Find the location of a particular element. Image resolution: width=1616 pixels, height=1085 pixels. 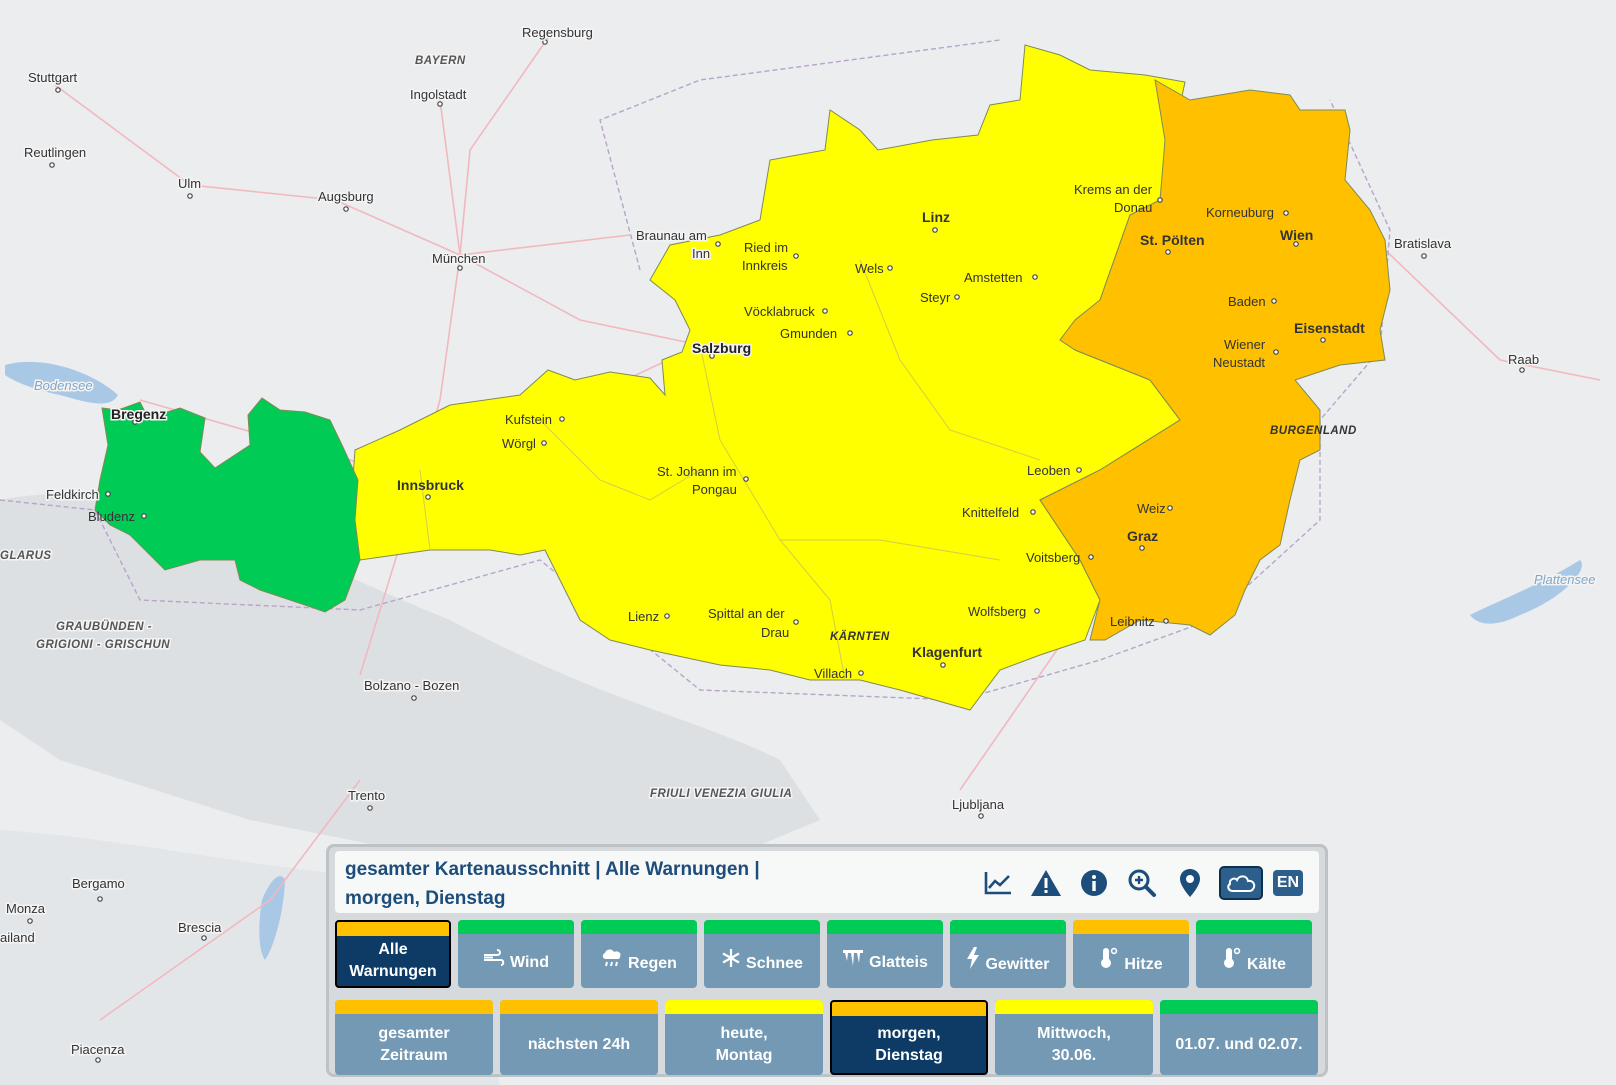

label-kaernten: KÄRNTEN is located at coordinates (860, 636).